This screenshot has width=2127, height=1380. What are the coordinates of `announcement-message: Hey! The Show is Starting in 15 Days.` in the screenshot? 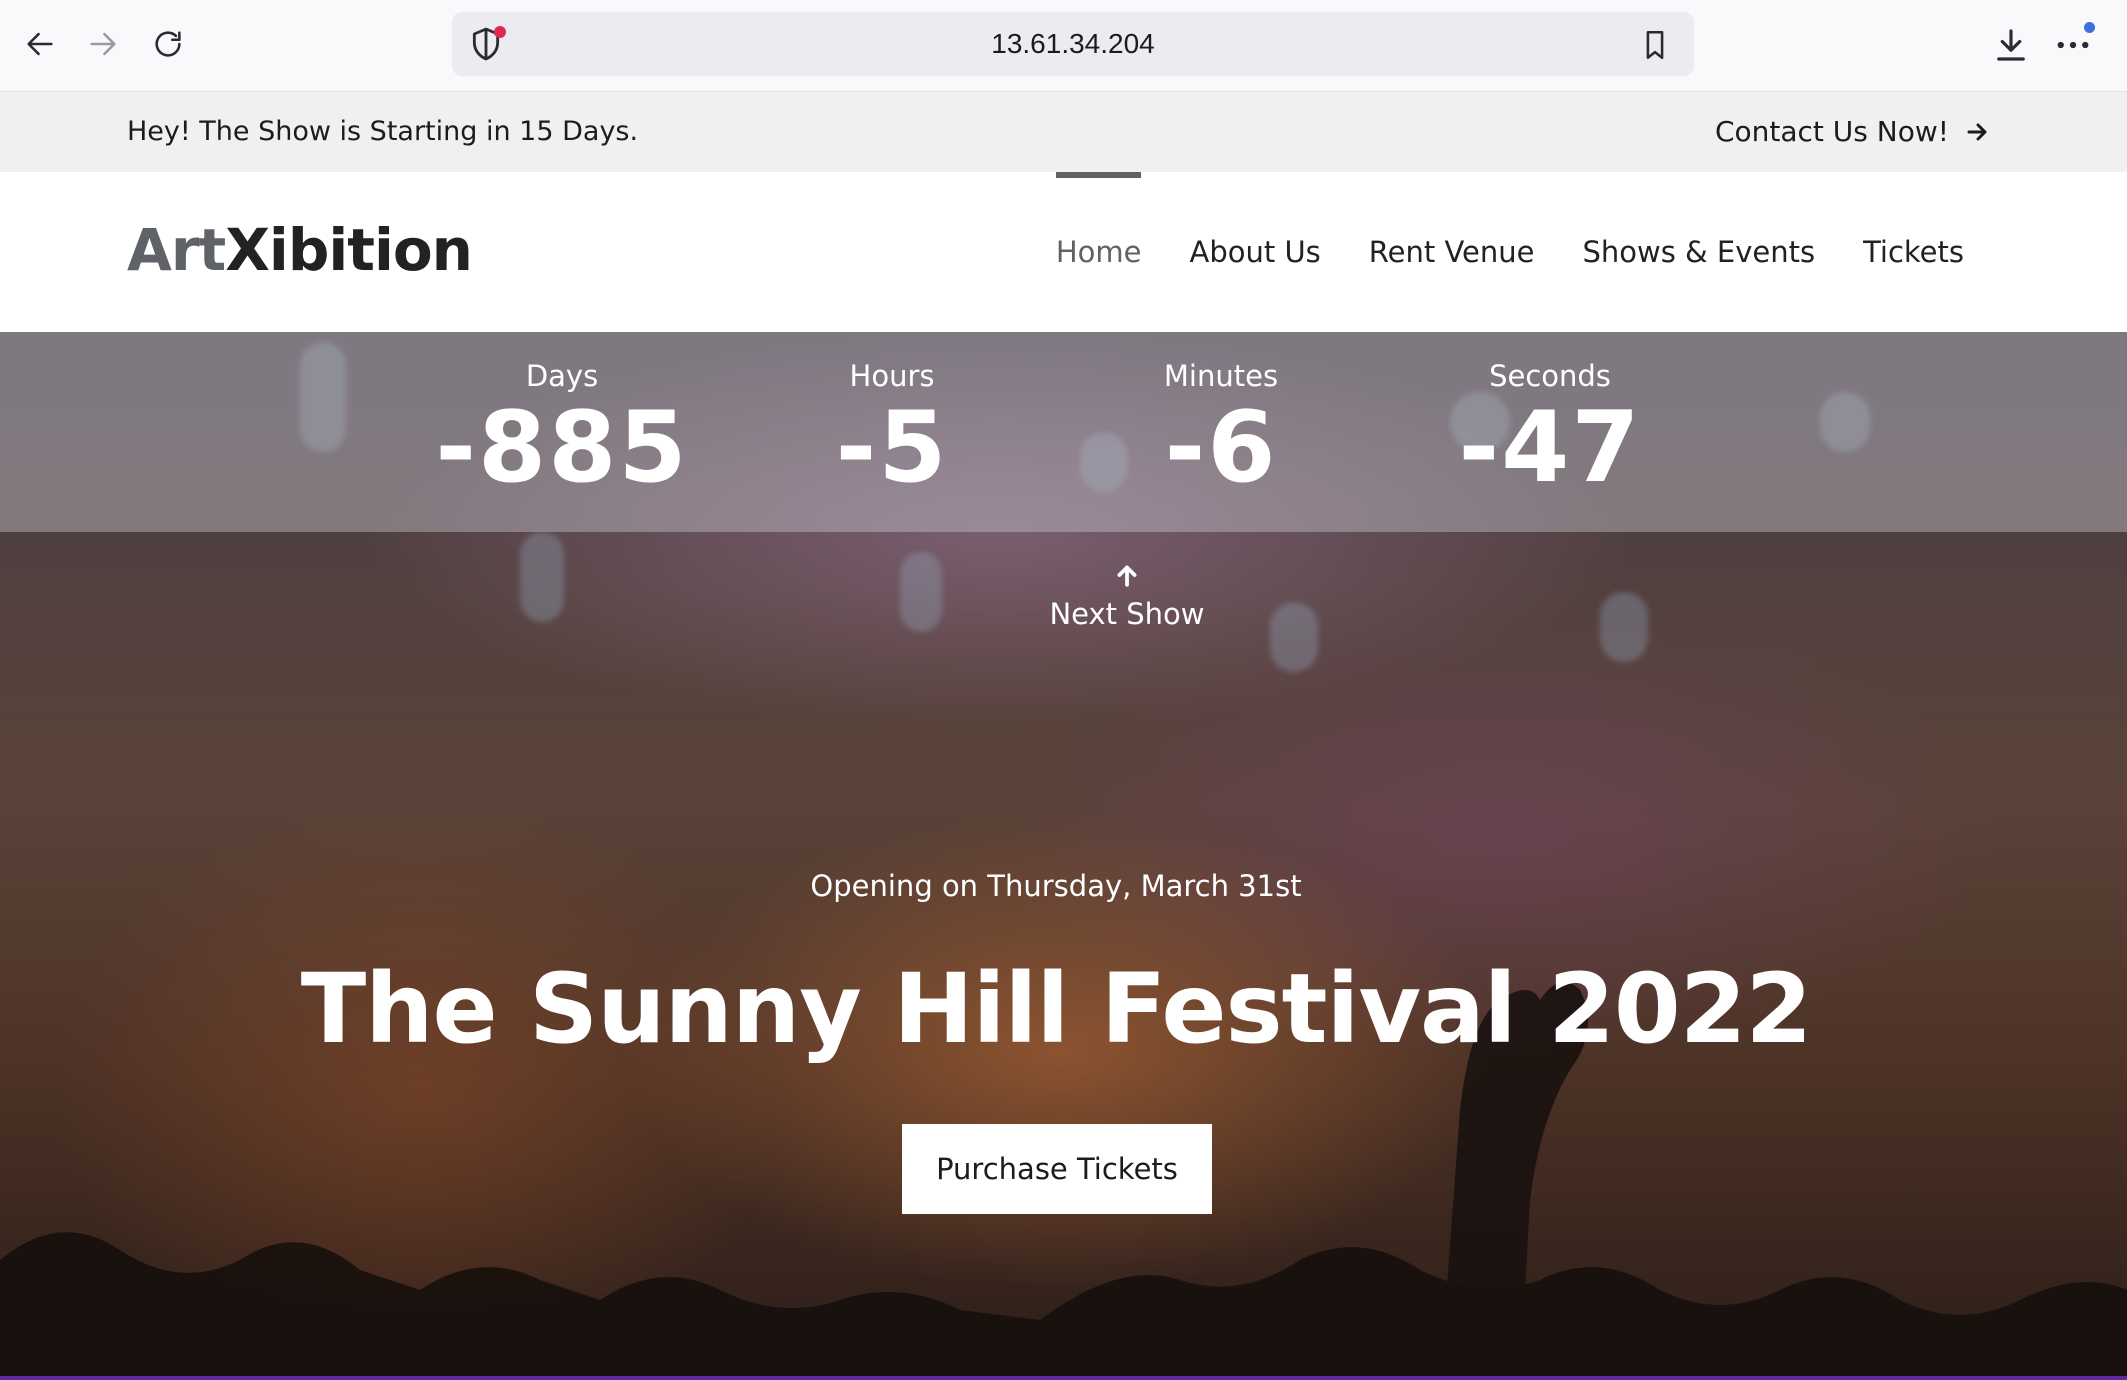 It's located at (383, 131).